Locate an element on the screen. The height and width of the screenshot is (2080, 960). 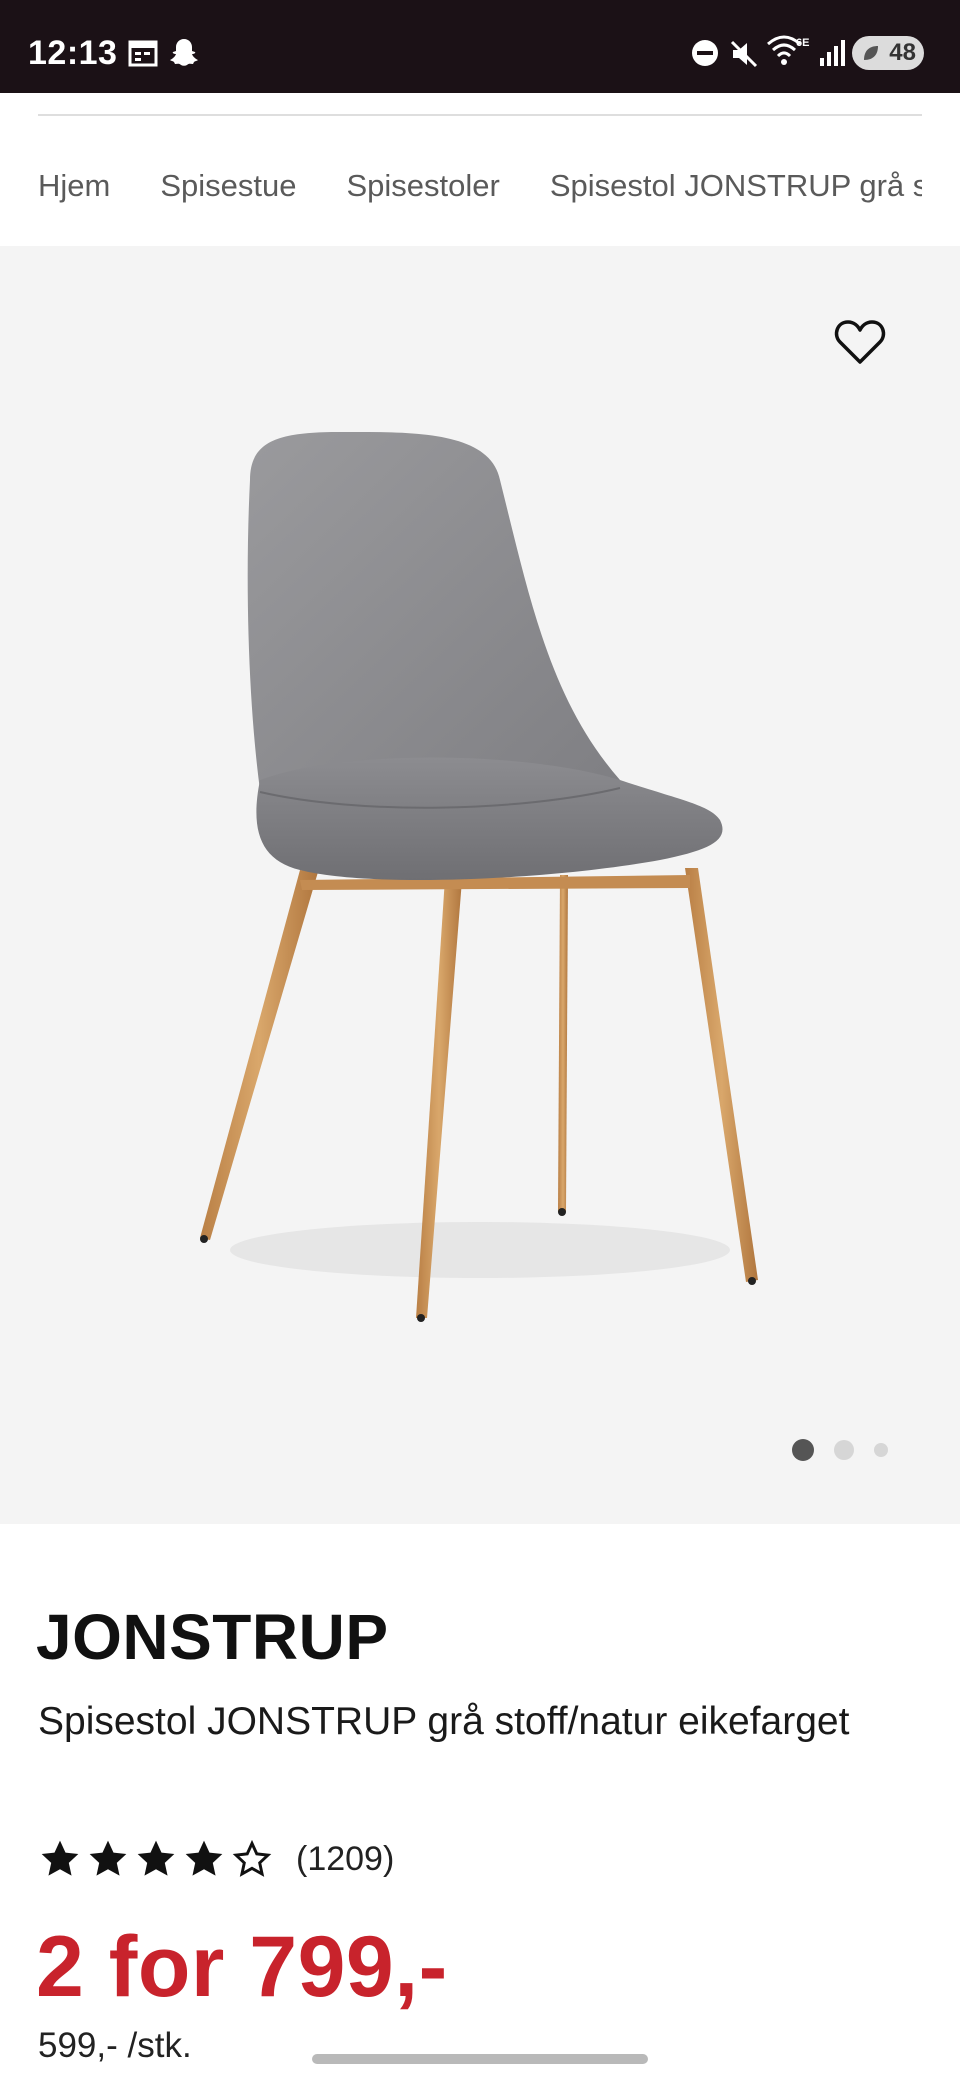
star-outline-icon is located at coordinates (252, 1858).